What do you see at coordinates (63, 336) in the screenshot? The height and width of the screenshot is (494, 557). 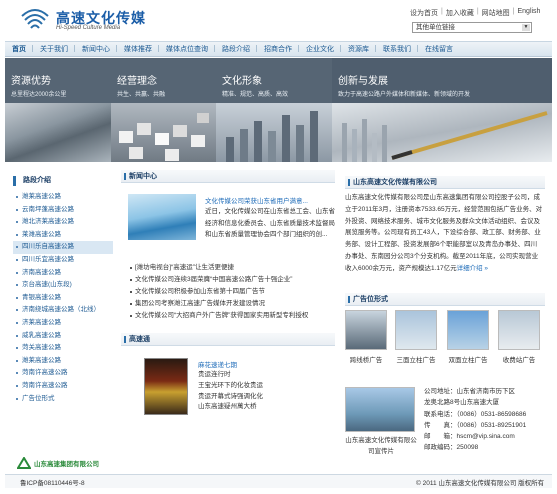 I see `route-link: 威乳高速公路` at bounding box center [63, 336].